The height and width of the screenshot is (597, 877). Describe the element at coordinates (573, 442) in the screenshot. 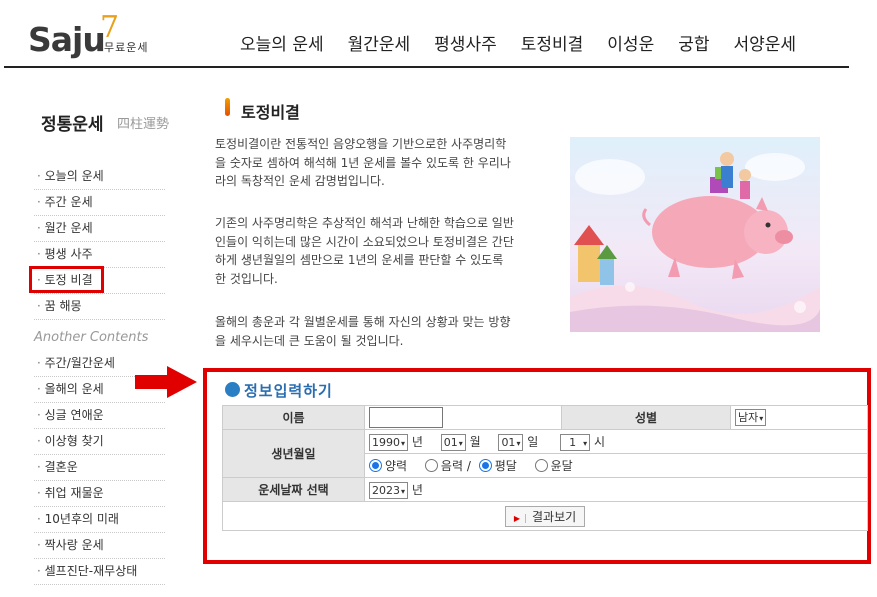

I see `hour-value: 1` at that location.